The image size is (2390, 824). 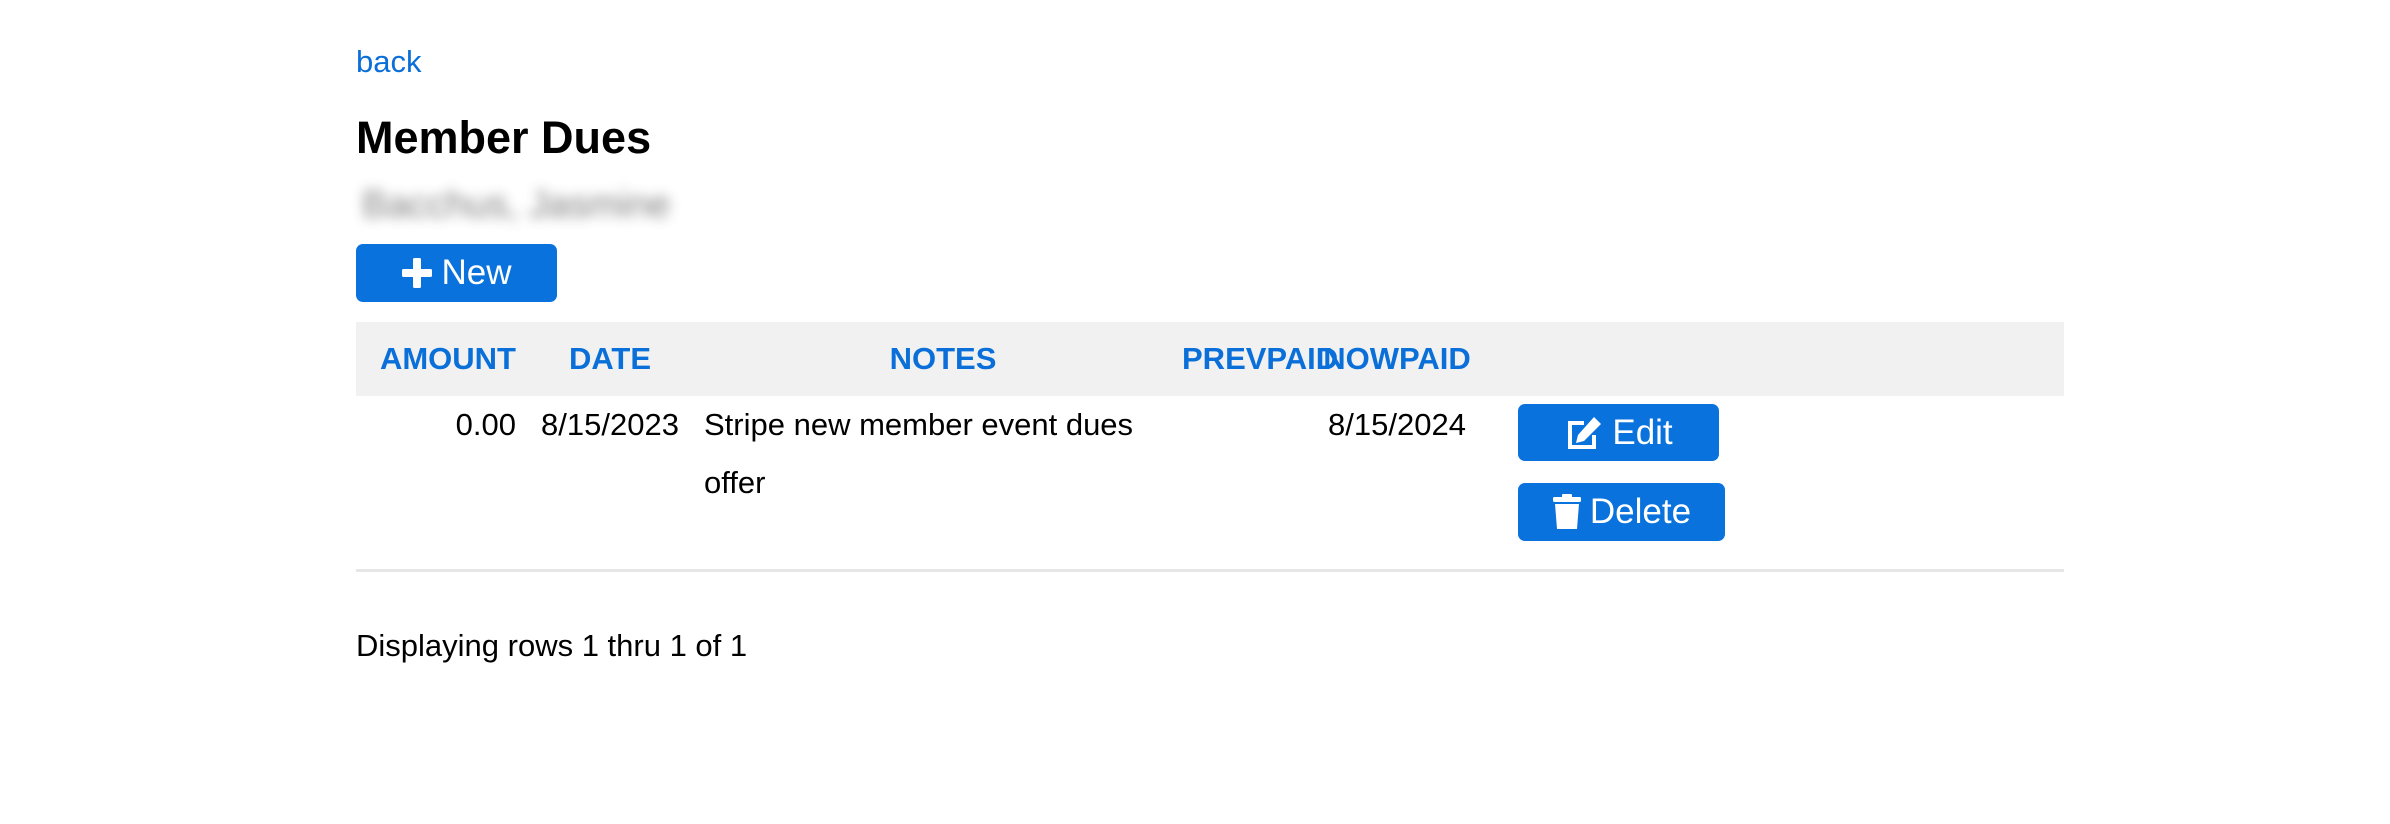 I want to click on back-link: back, so click(x=388, y=62).